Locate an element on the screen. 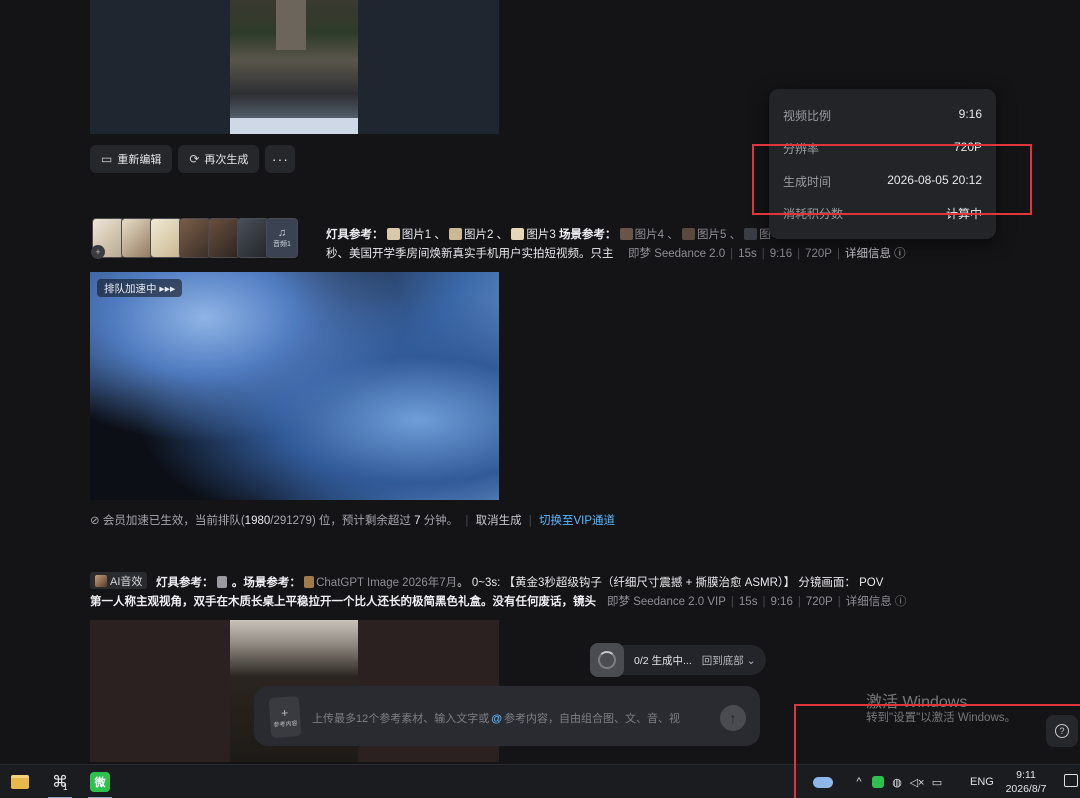 This screenshot has height=798, width=1080. prompt-input: 上传最多12个参考素材、输入文字或 @ 参考内容，自由组合图、文、音、视 is located at coordinates (496, 718).